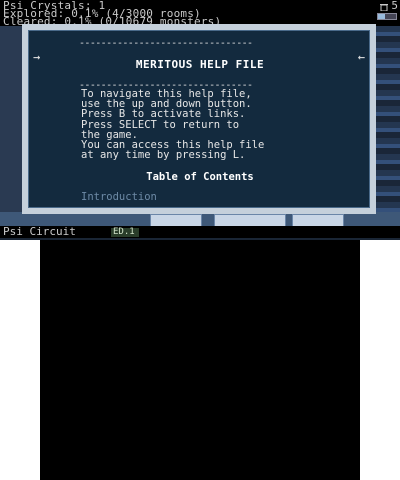  I want to click on help-title: MERITOUS HELP FILE, so click(200, 64).